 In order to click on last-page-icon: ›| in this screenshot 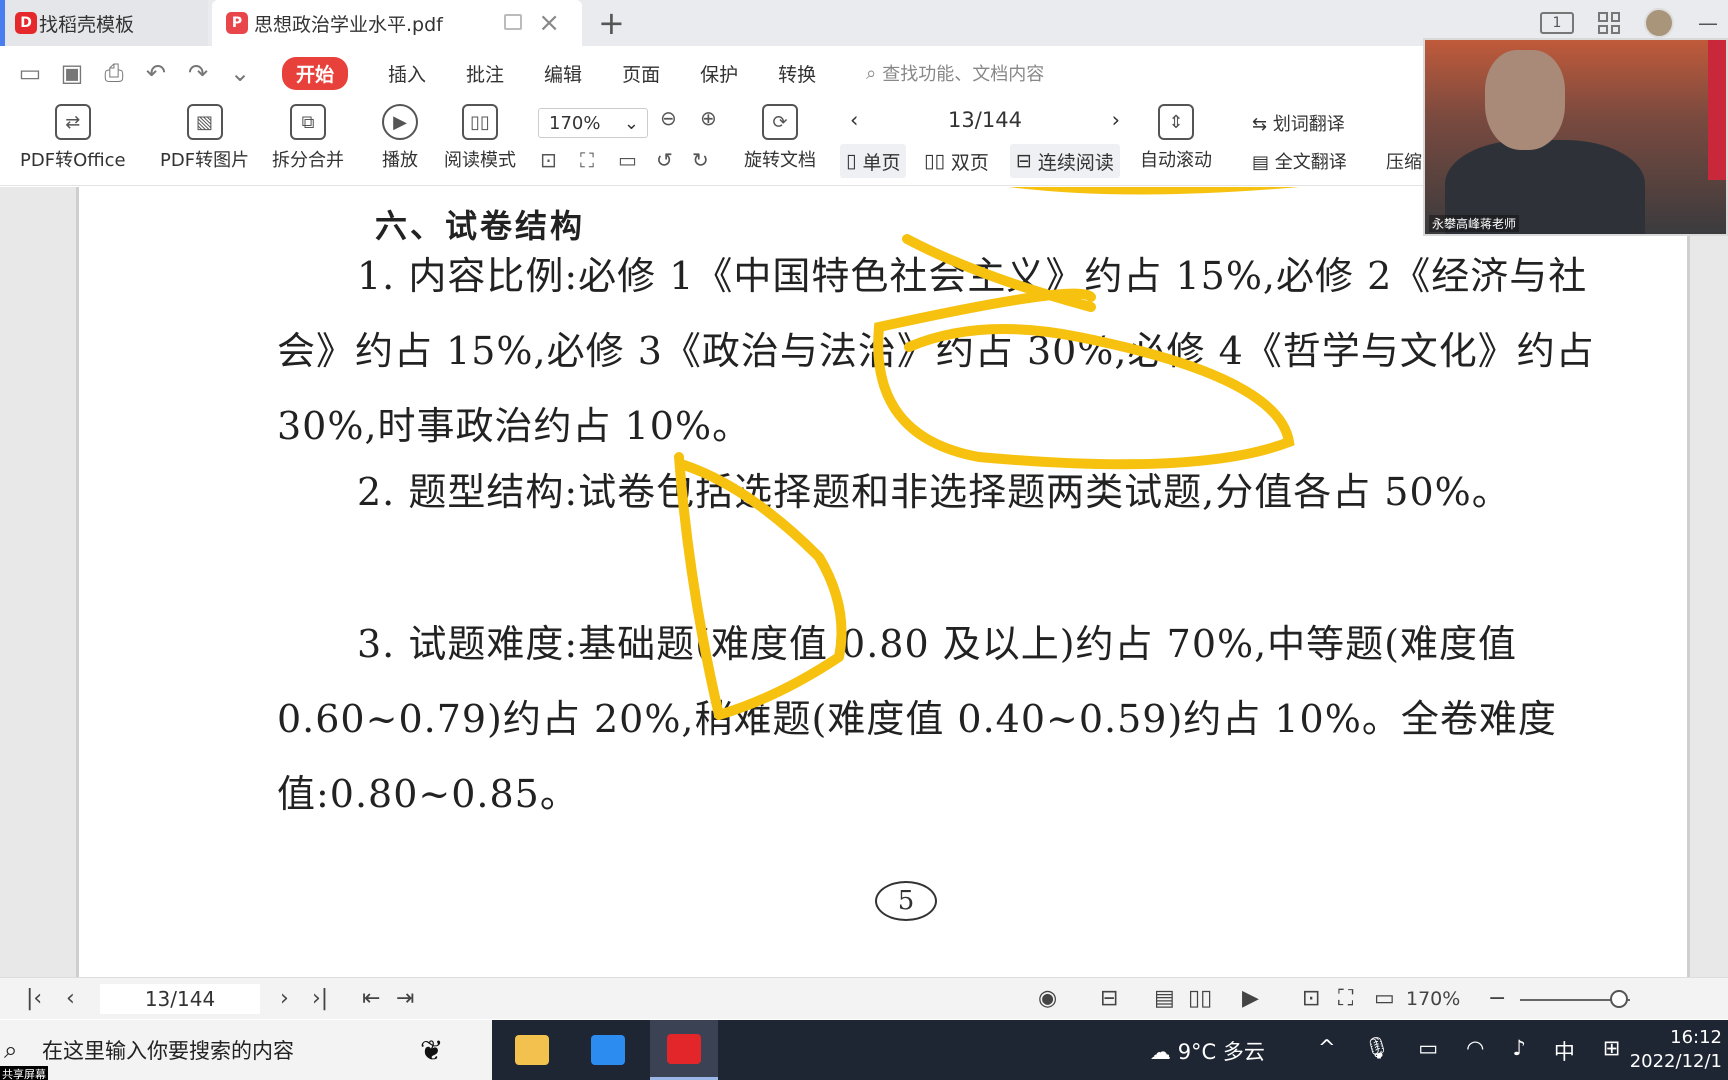, I will do `click(320, 998)`.